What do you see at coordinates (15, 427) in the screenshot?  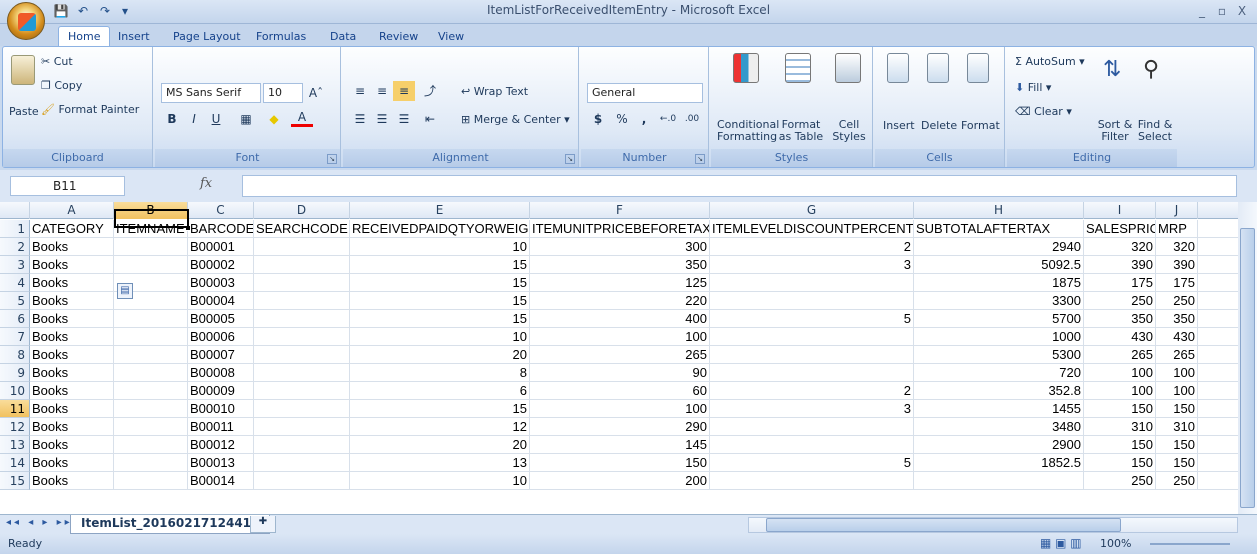 I see `row-header-12: 12` at bounding box center [15, 427].